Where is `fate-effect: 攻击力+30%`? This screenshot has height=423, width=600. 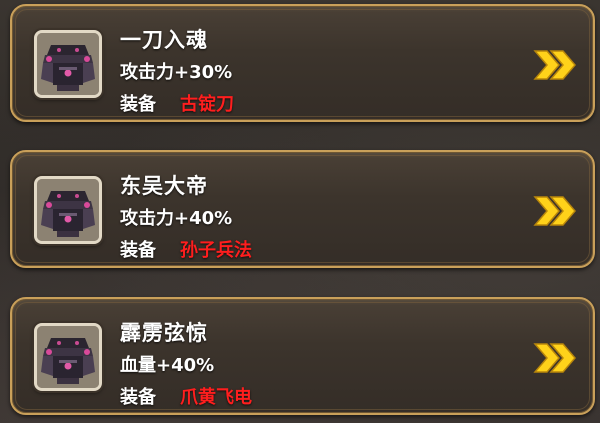
fate-effect: 攻击力+30% is located at coordinates (176, 72).